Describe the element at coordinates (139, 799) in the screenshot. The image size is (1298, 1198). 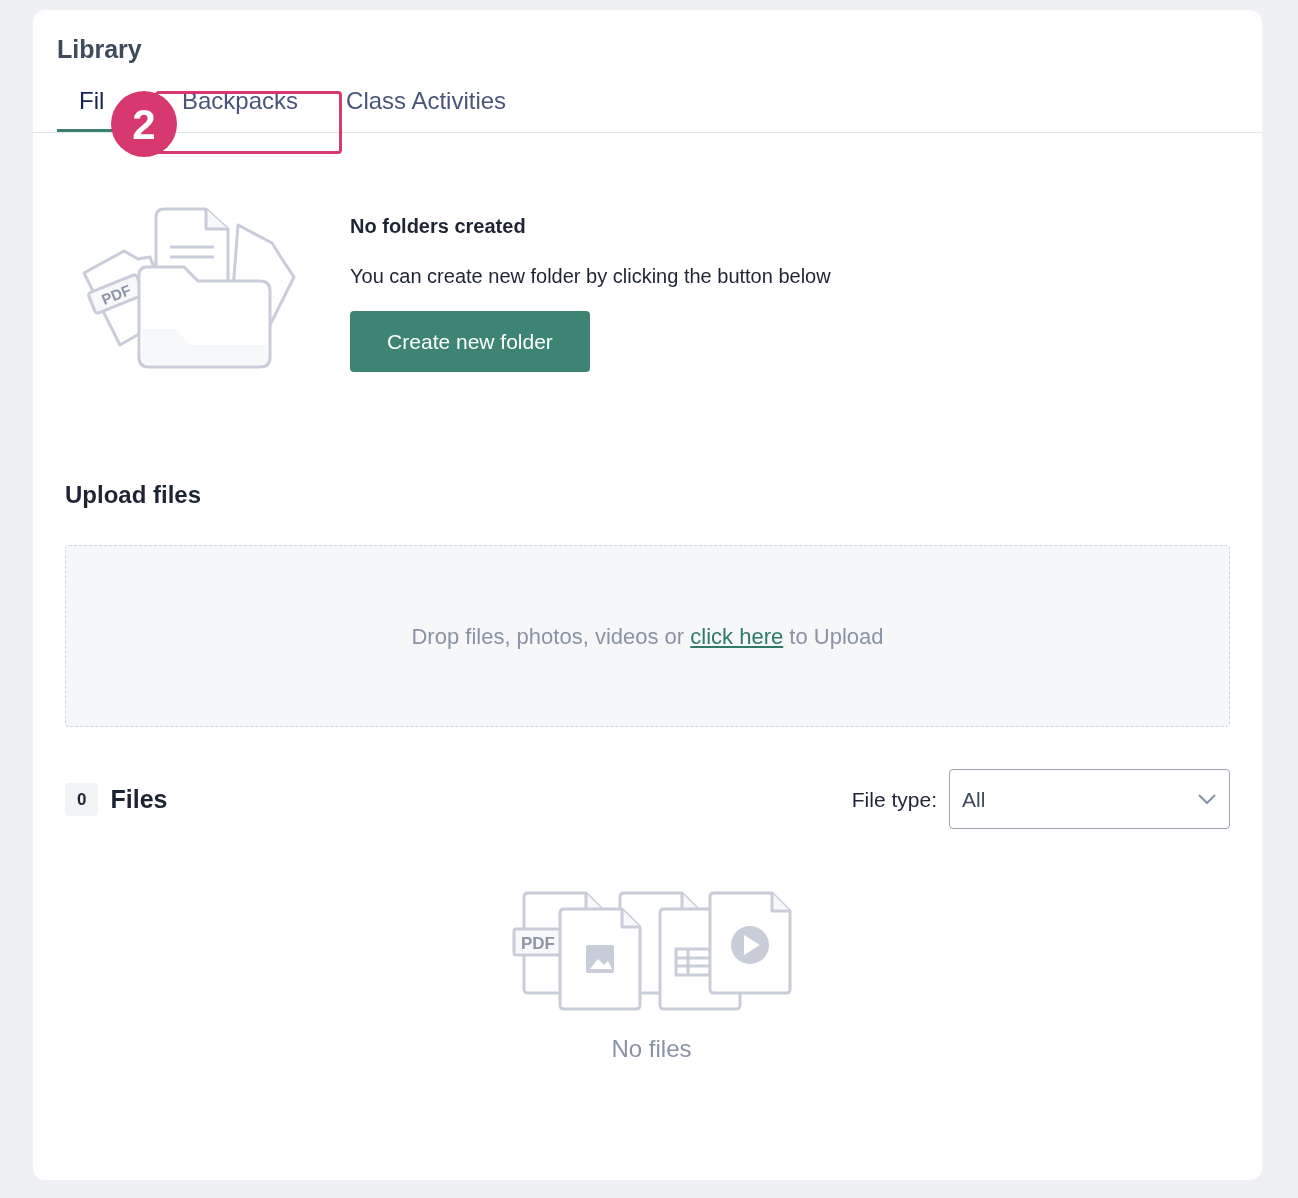
I see `files-heading: Files` at that location.